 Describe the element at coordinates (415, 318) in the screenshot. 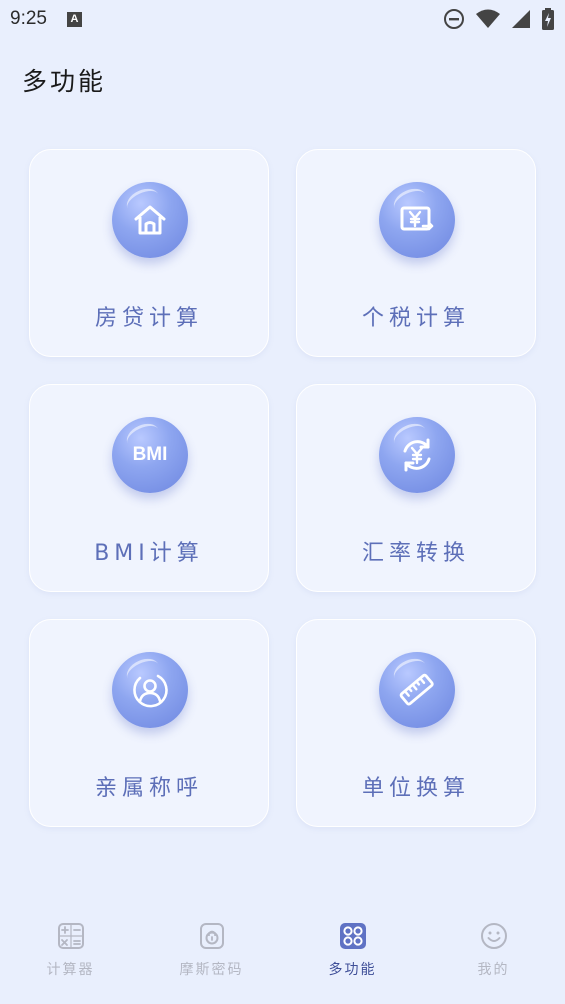

I see `card-label: 个税计算` at that location.